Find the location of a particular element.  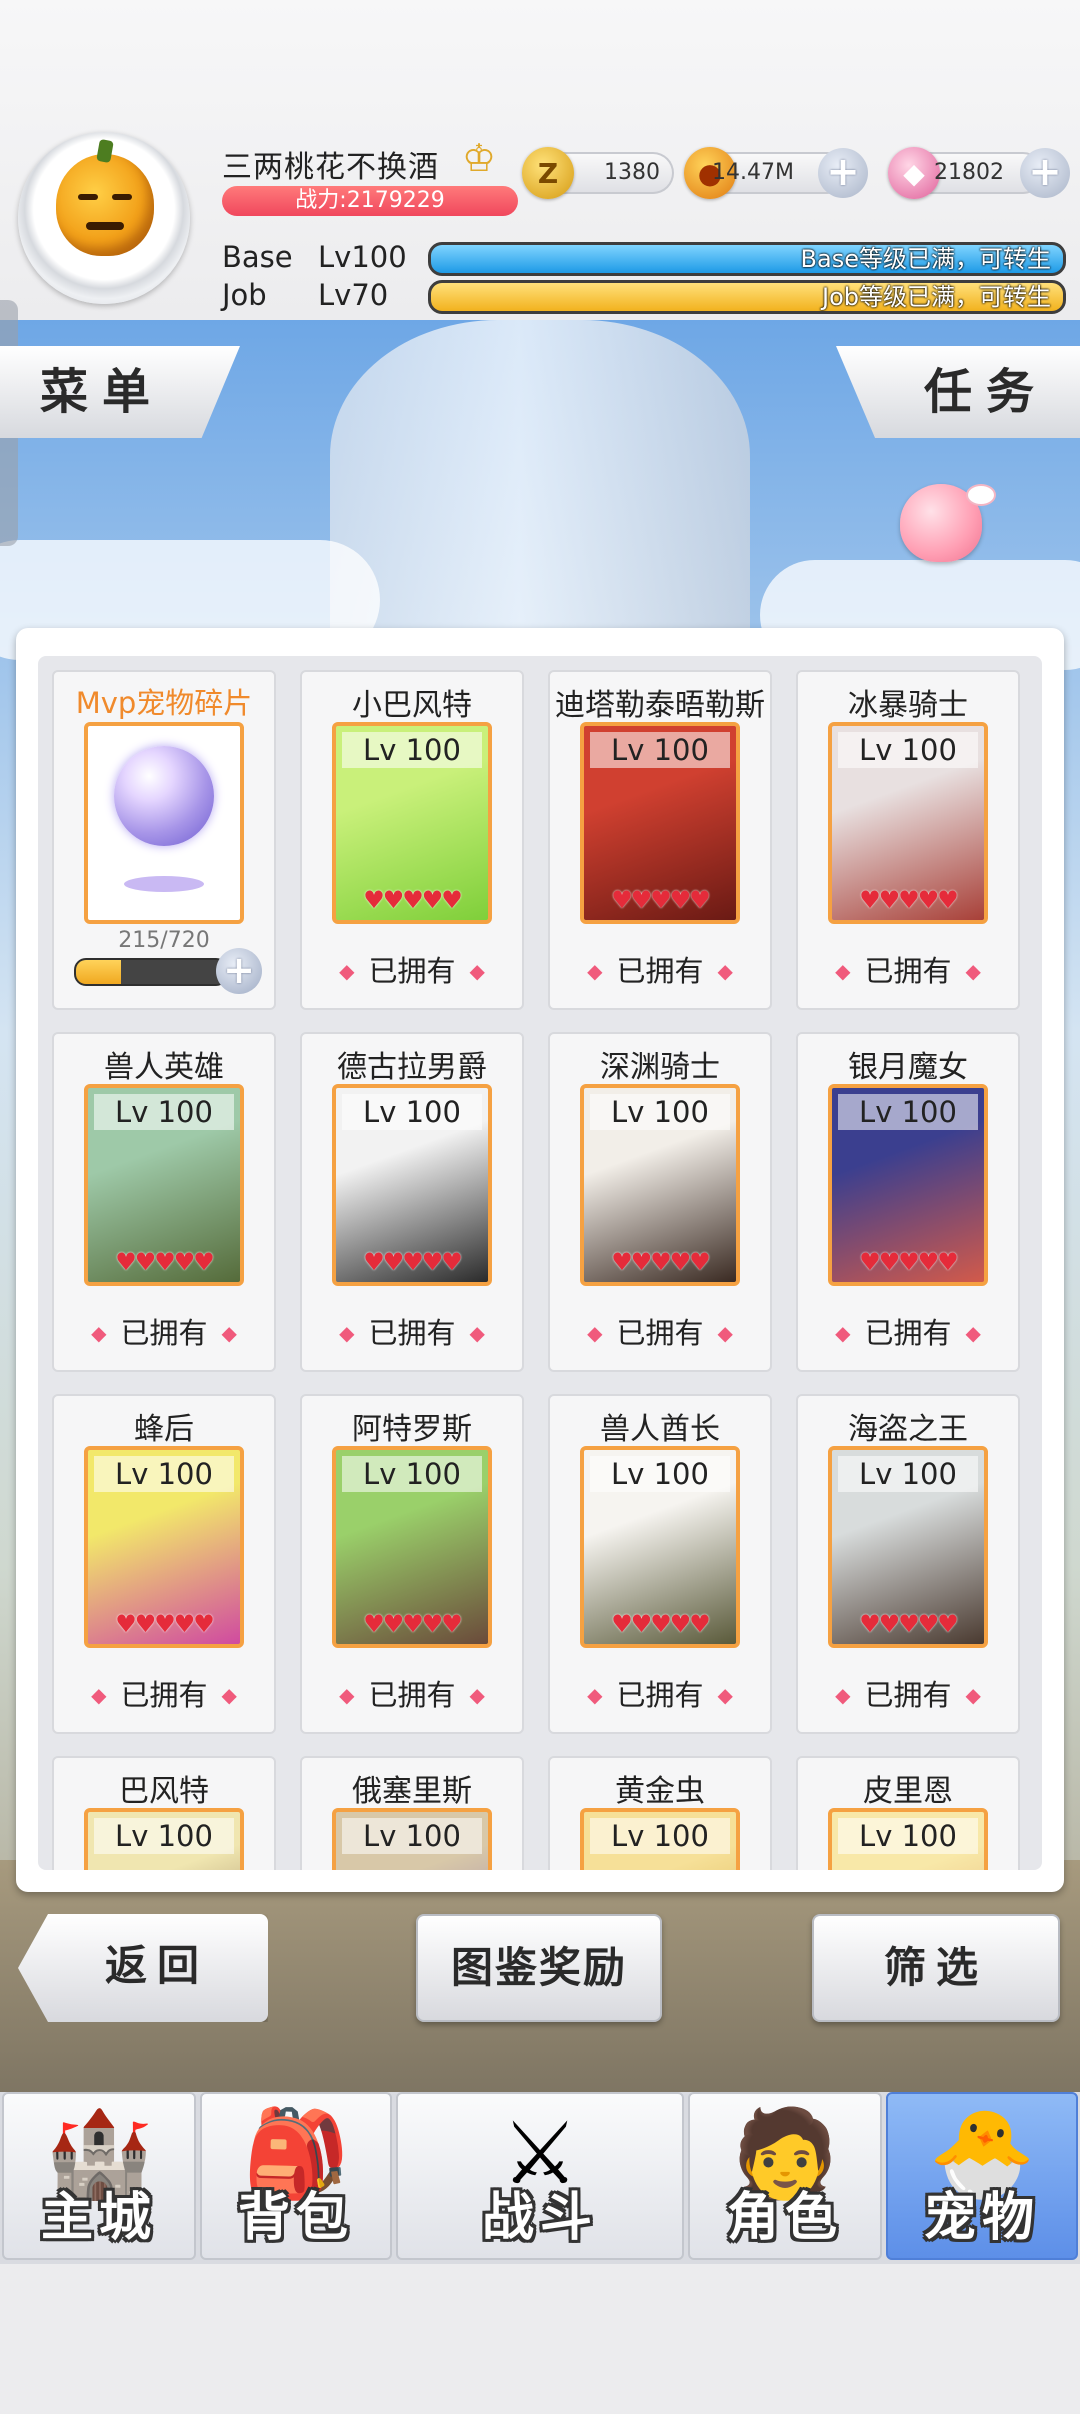

pet-name: 银月魔女 is located at coordinates (908, 1067).